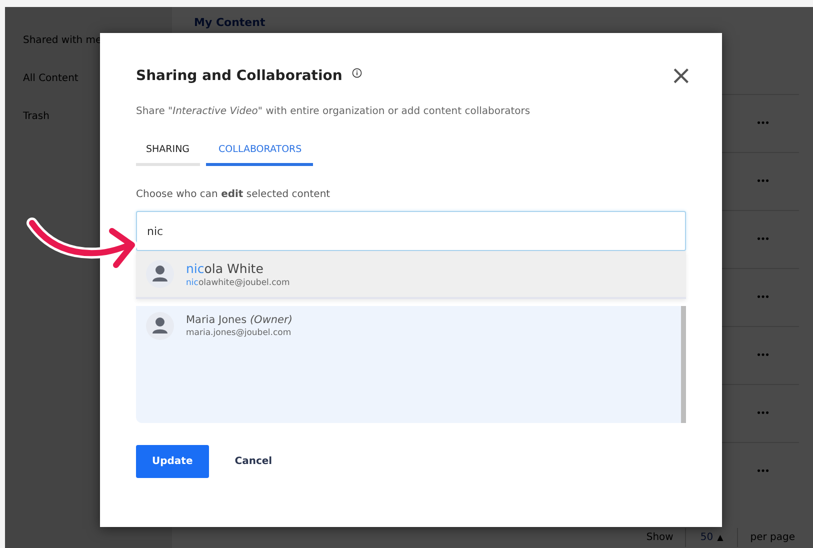  Describe the element at coordinates (239, 320) in the screenshot. I see `user-name: Maria Jones (Owner)` at that location.